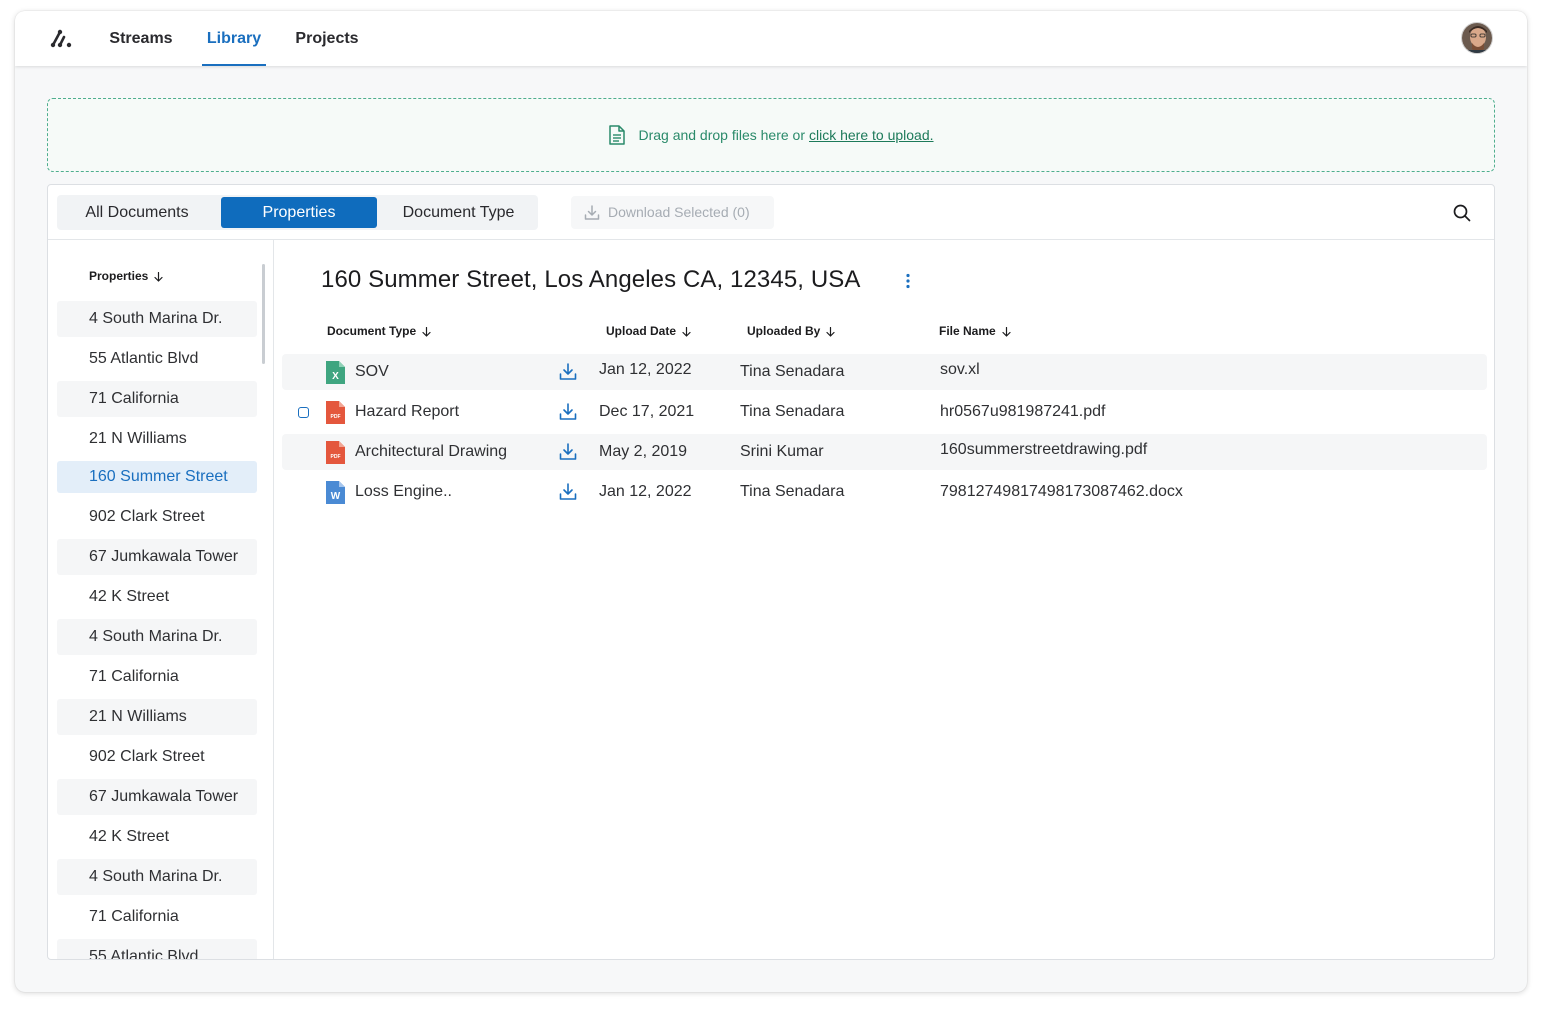  I want to click on column-label: Document Type, so click(372, 331).